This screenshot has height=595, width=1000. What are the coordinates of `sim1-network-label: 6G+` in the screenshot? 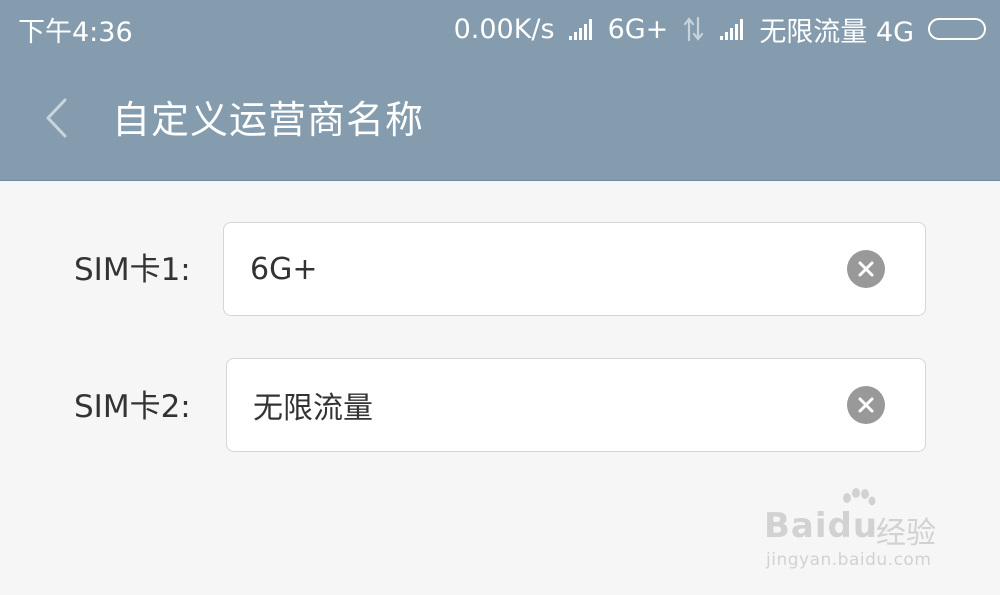 It's located at (638, 29).